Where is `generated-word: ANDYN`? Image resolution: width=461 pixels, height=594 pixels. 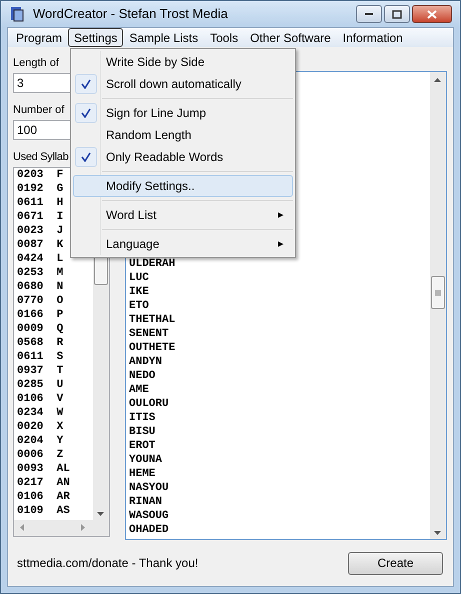 generated-word: ANDYN is located at coordinates (146, 362).